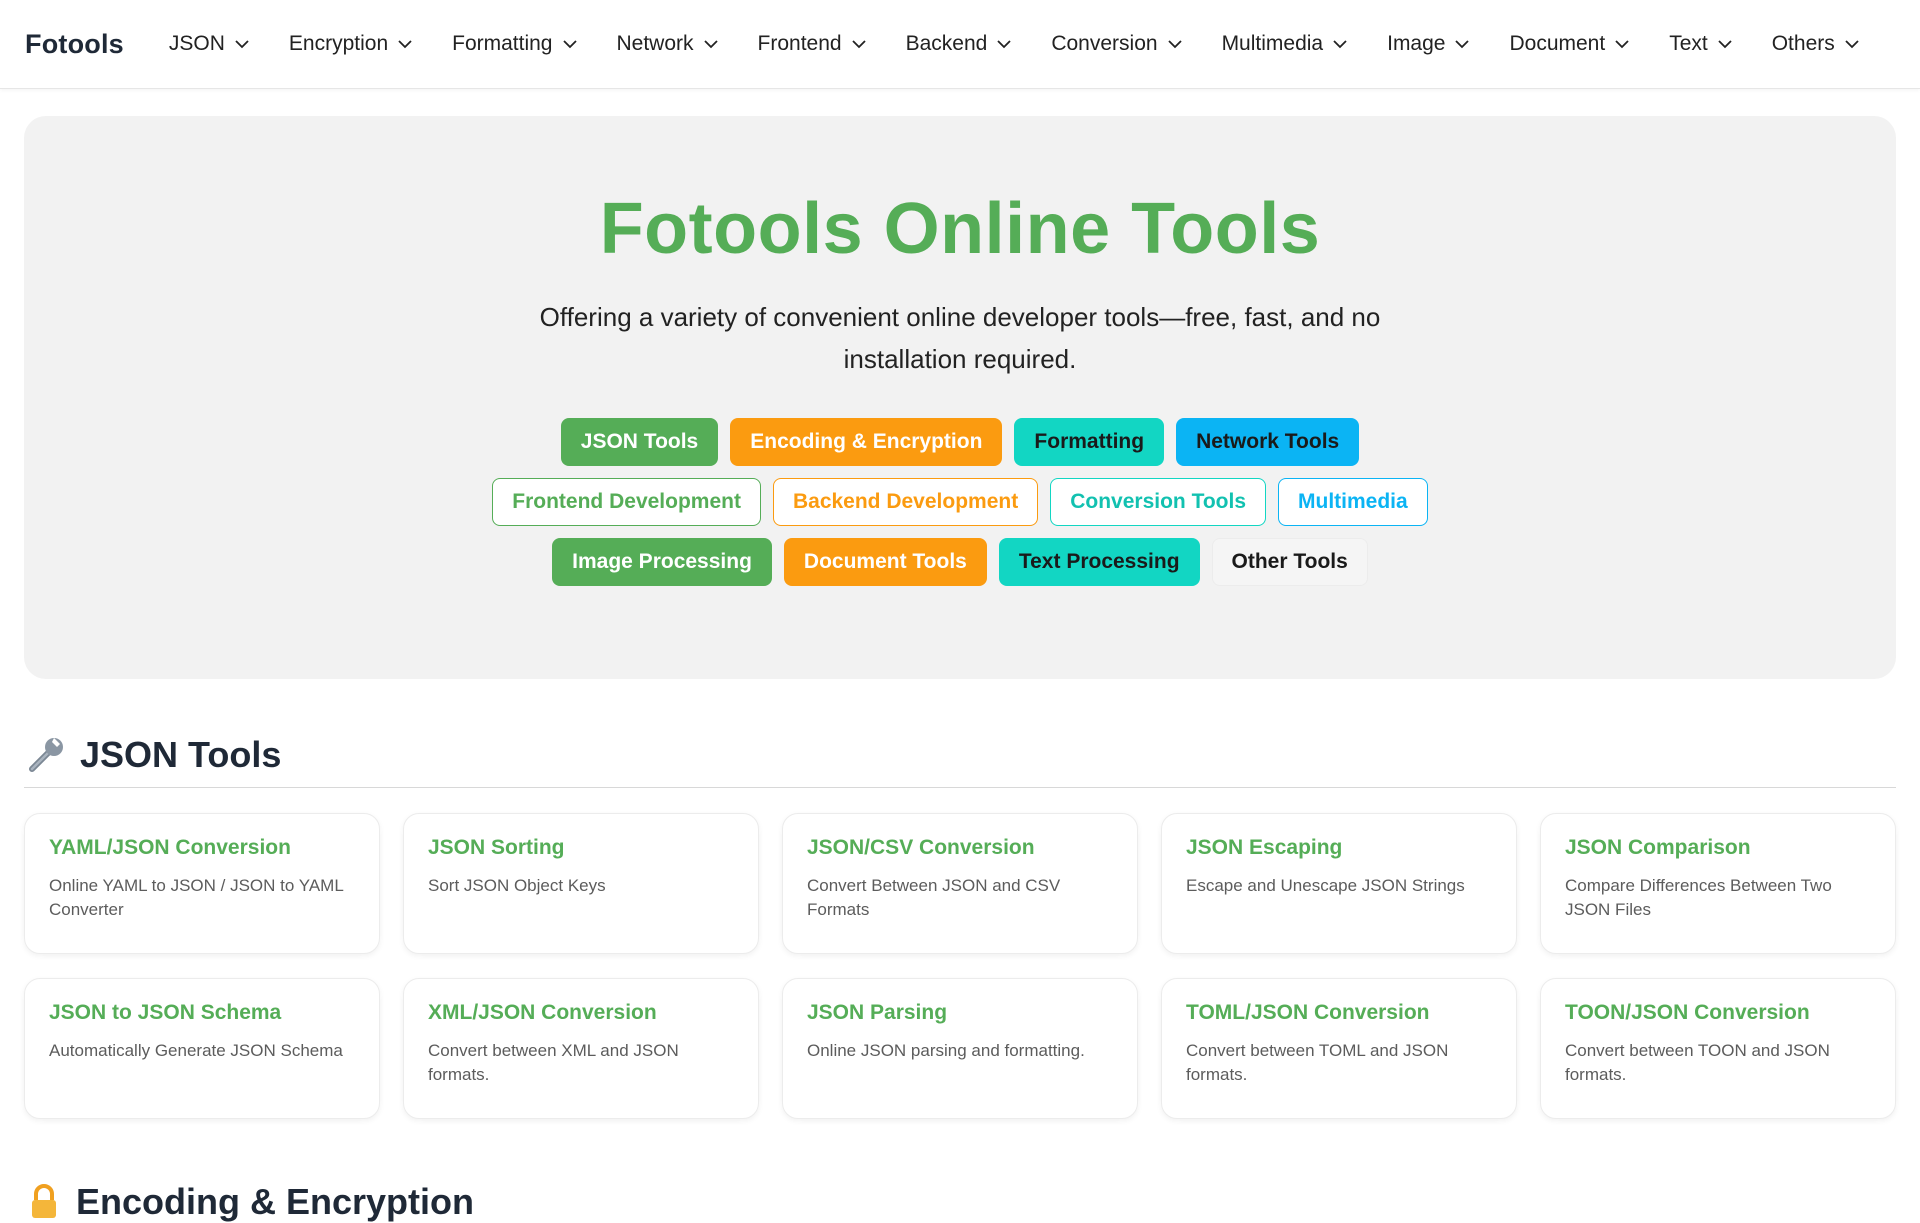  What do you see at coordinates (655, 43) in the screenshot?
I see `nav-item-label: Network` at bounding box center [655, 43].